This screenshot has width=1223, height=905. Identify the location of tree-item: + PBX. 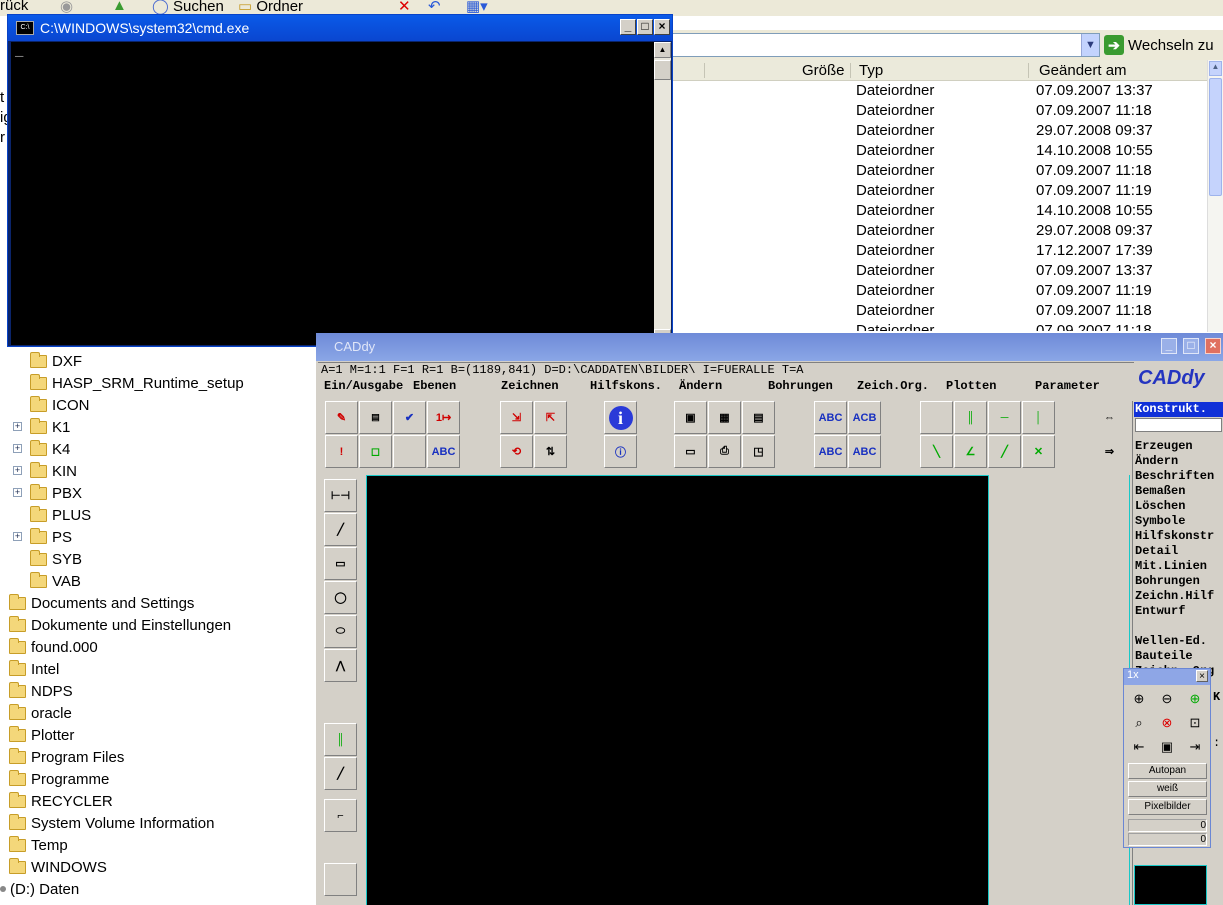
(47, 493).